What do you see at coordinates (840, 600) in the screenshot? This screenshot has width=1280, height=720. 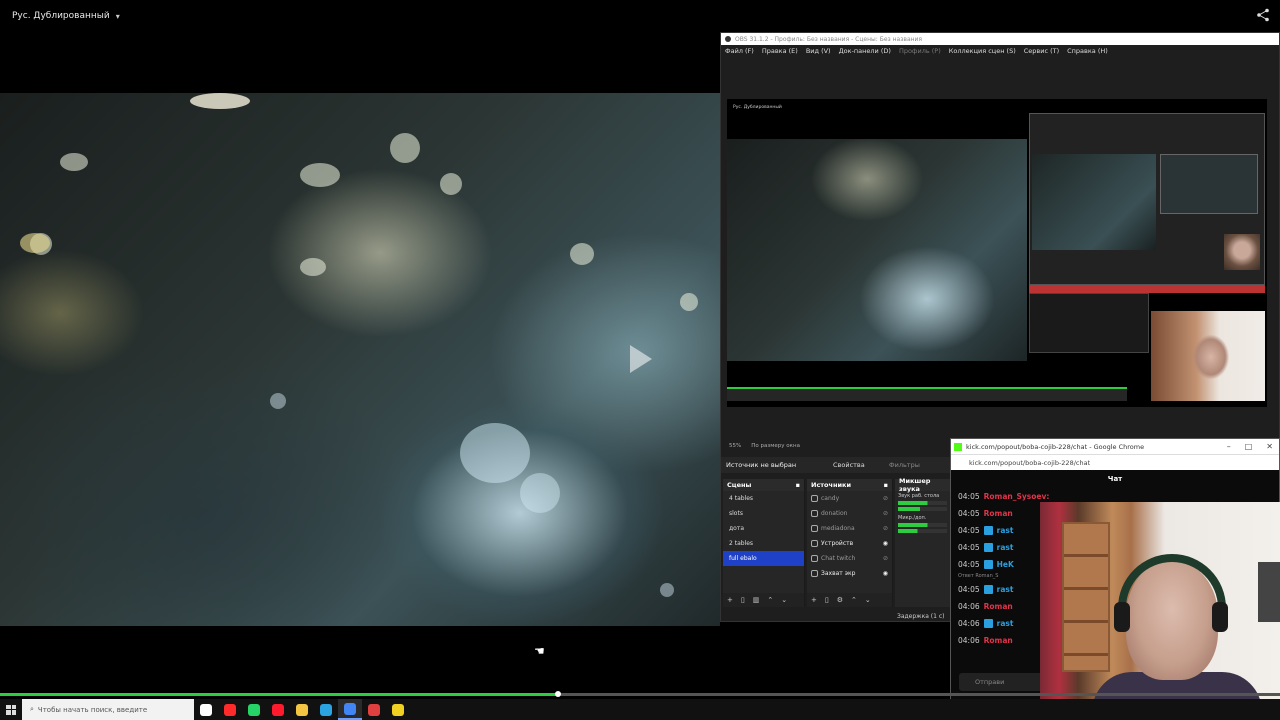 I see `gear-icon: ⚙` at bounding box center [840, 600].